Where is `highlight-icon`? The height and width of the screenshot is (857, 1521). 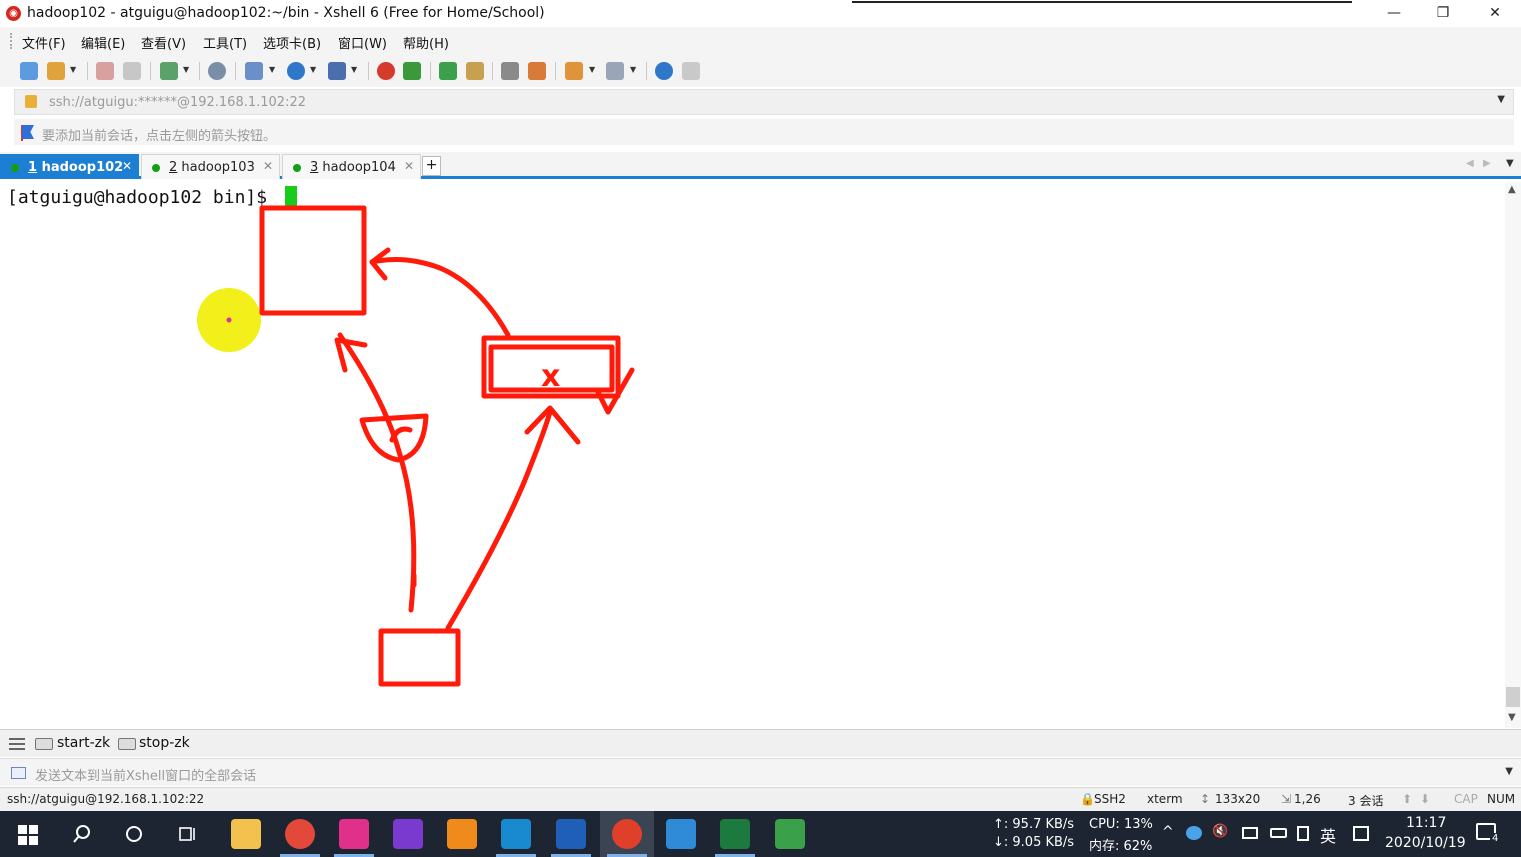 highlight-icon is located at coordinates (537, 71).